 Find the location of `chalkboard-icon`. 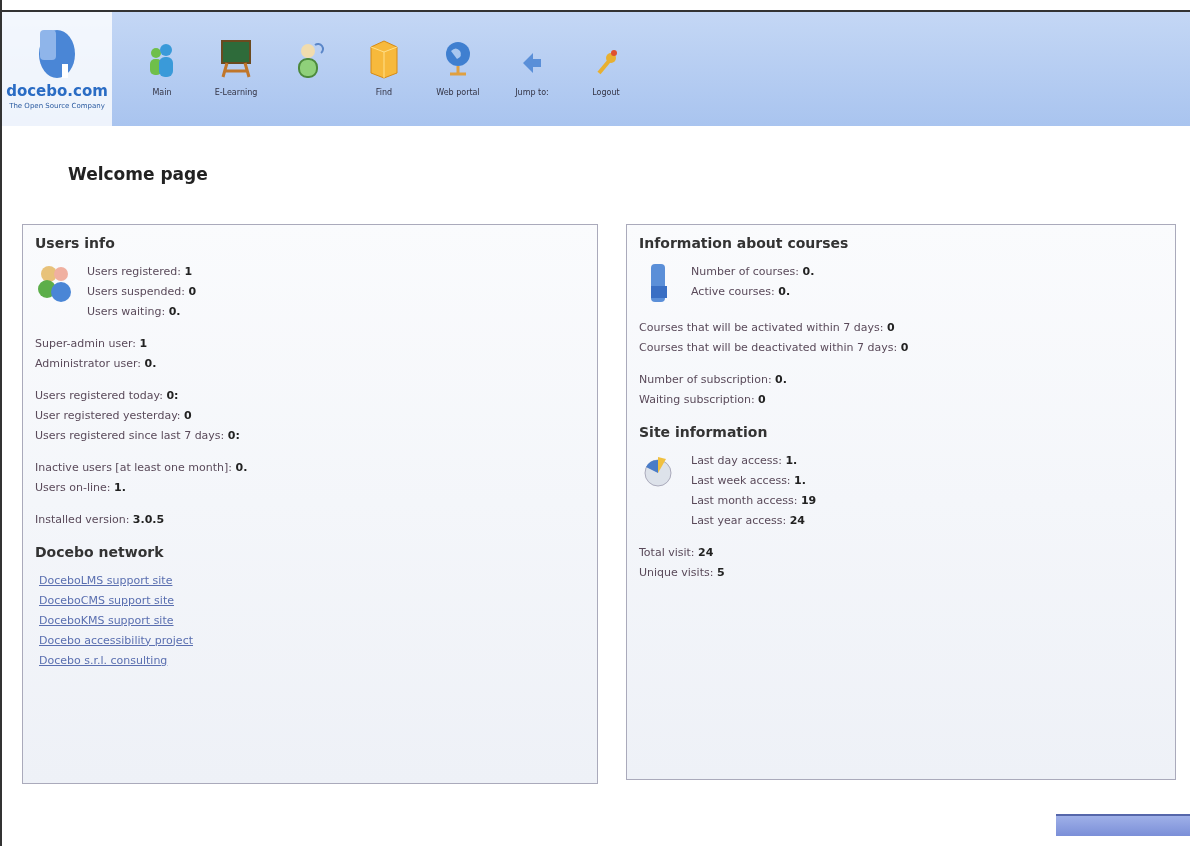

chalkboard-icon is located at coordinates (236, 59).